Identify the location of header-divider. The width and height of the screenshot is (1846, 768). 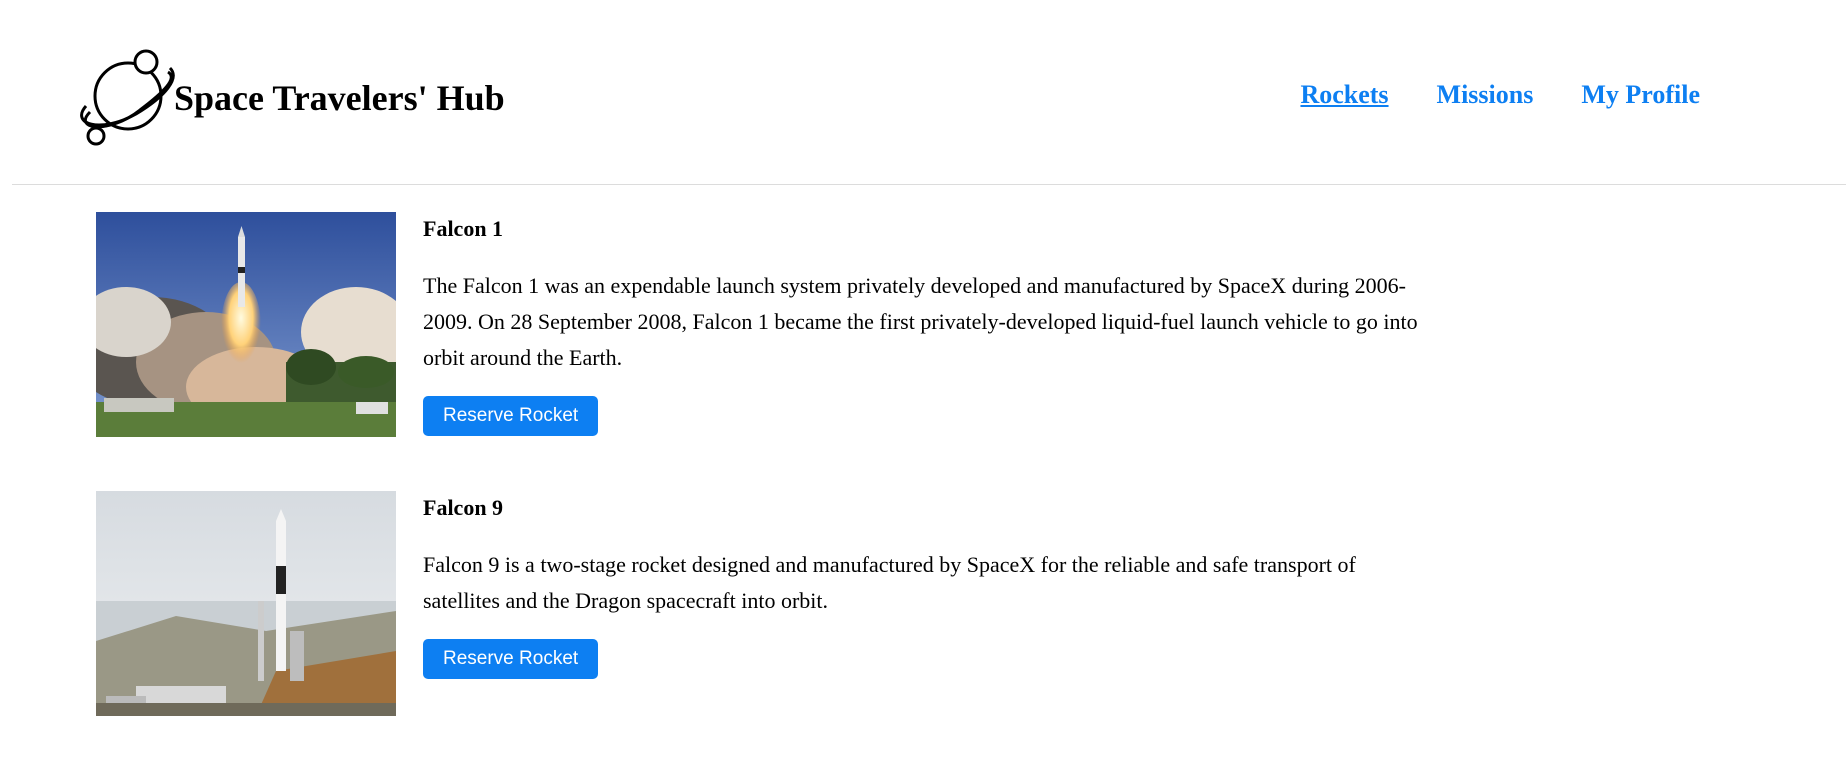
(929, 184).